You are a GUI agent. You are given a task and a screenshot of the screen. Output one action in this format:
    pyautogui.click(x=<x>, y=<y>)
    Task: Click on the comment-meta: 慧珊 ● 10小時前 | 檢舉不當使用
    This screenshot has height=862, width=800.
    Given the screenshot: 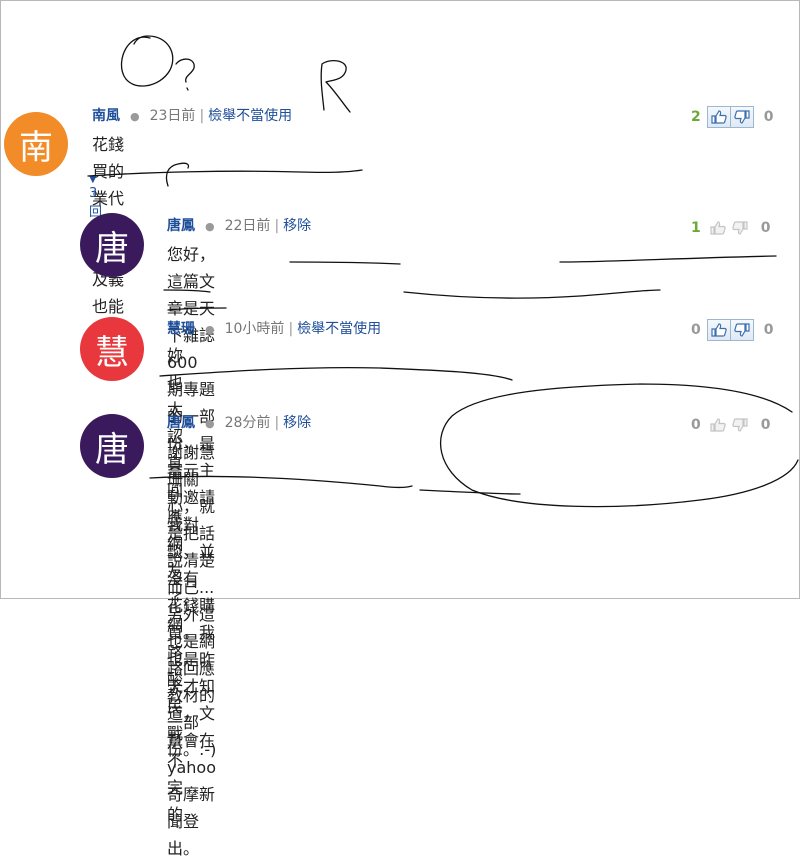 What is the action you would take?
    pyautogui.click(x=274, y=328)
    